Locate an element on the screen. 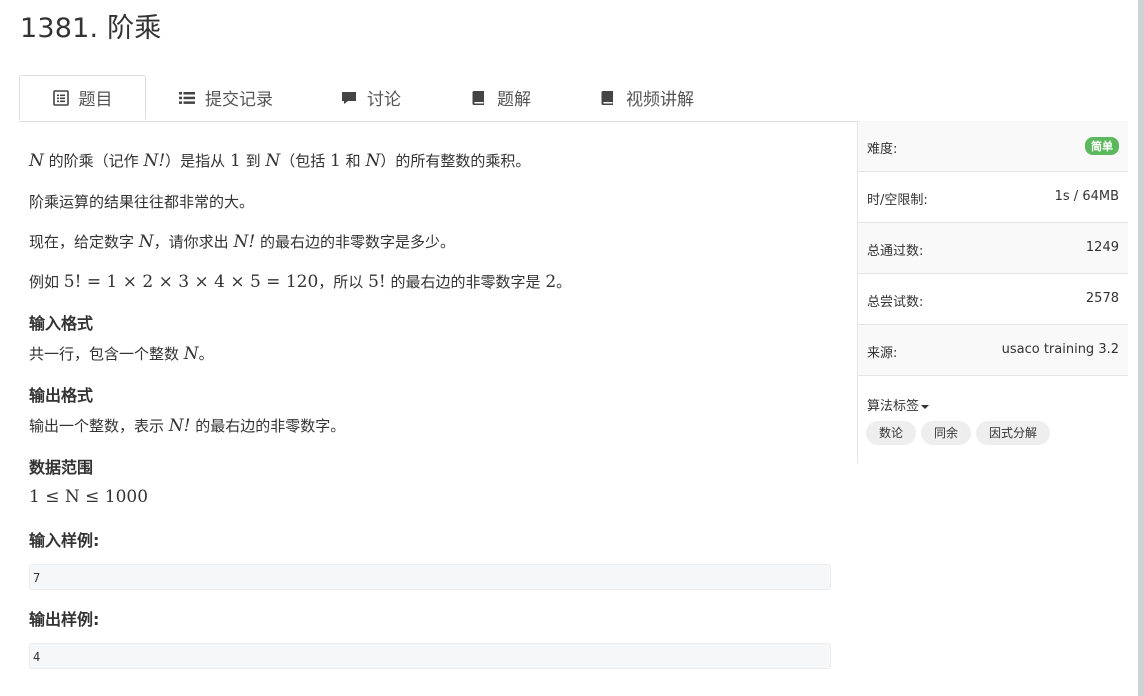 Image resolution: width=1144 pixels, height=696 pixels. limit-row: 时/空限制: 1s / 64MB is located at coordinates (993, 197).